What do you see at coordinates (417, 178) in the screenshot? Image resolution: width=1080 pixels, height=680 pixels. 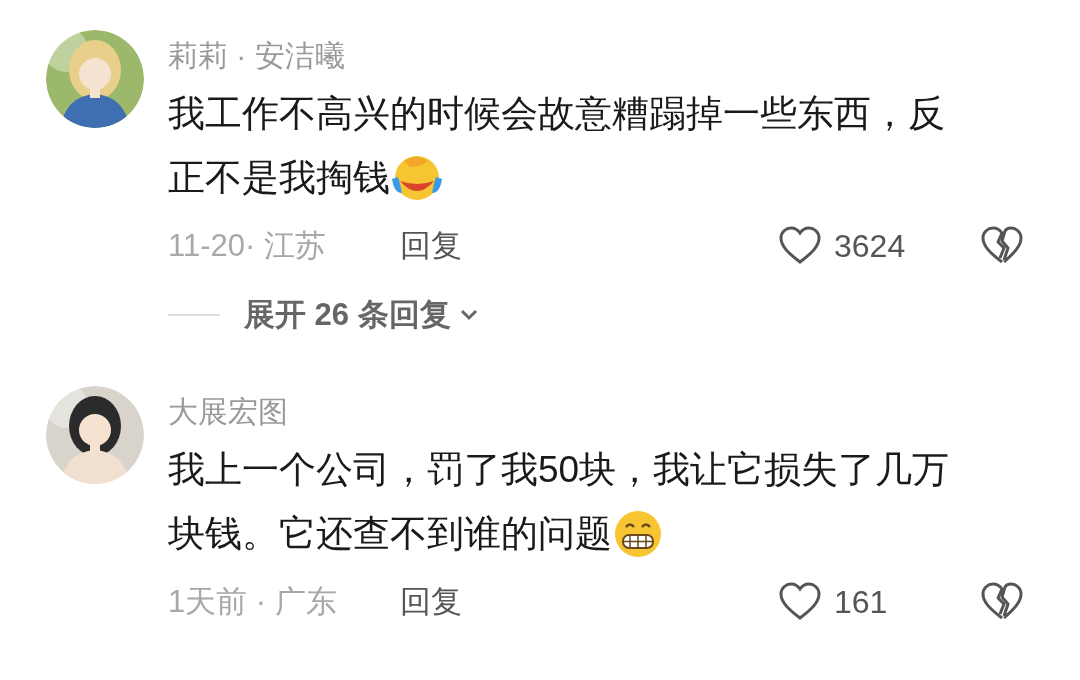 I see `laughing-crying-emoji-icon` at bounding box center [417, 178].